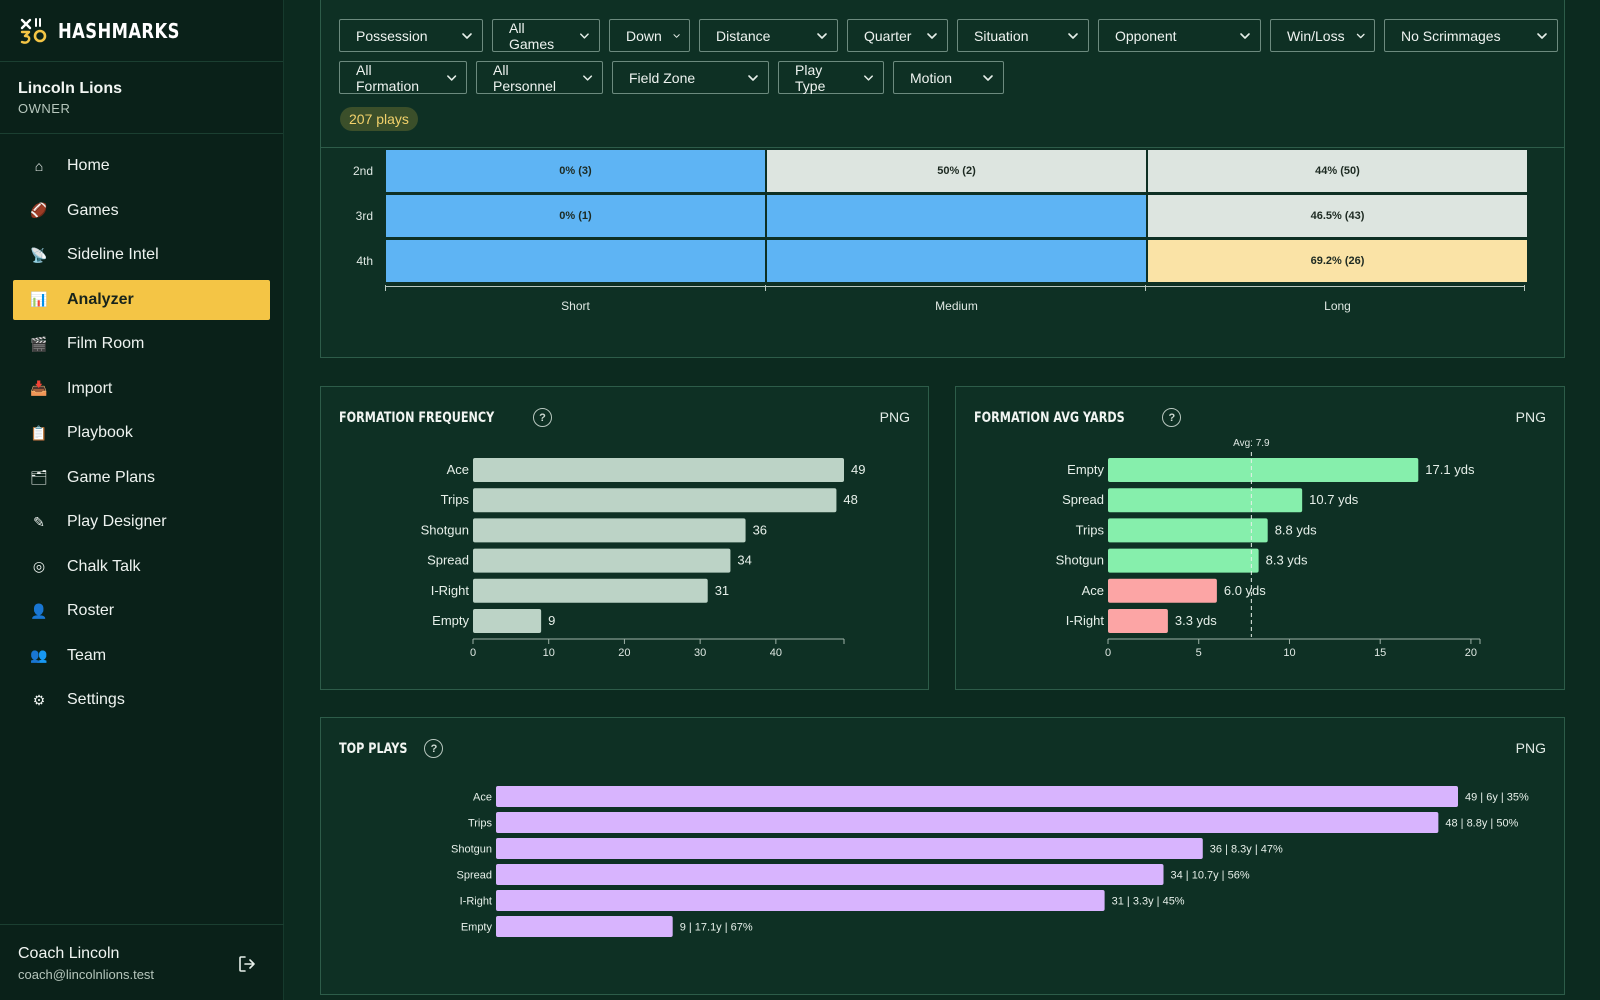 The height and width of the screenshot is (1000, 1600). I want to click on filter-down-select: Down, so click(649, 35).